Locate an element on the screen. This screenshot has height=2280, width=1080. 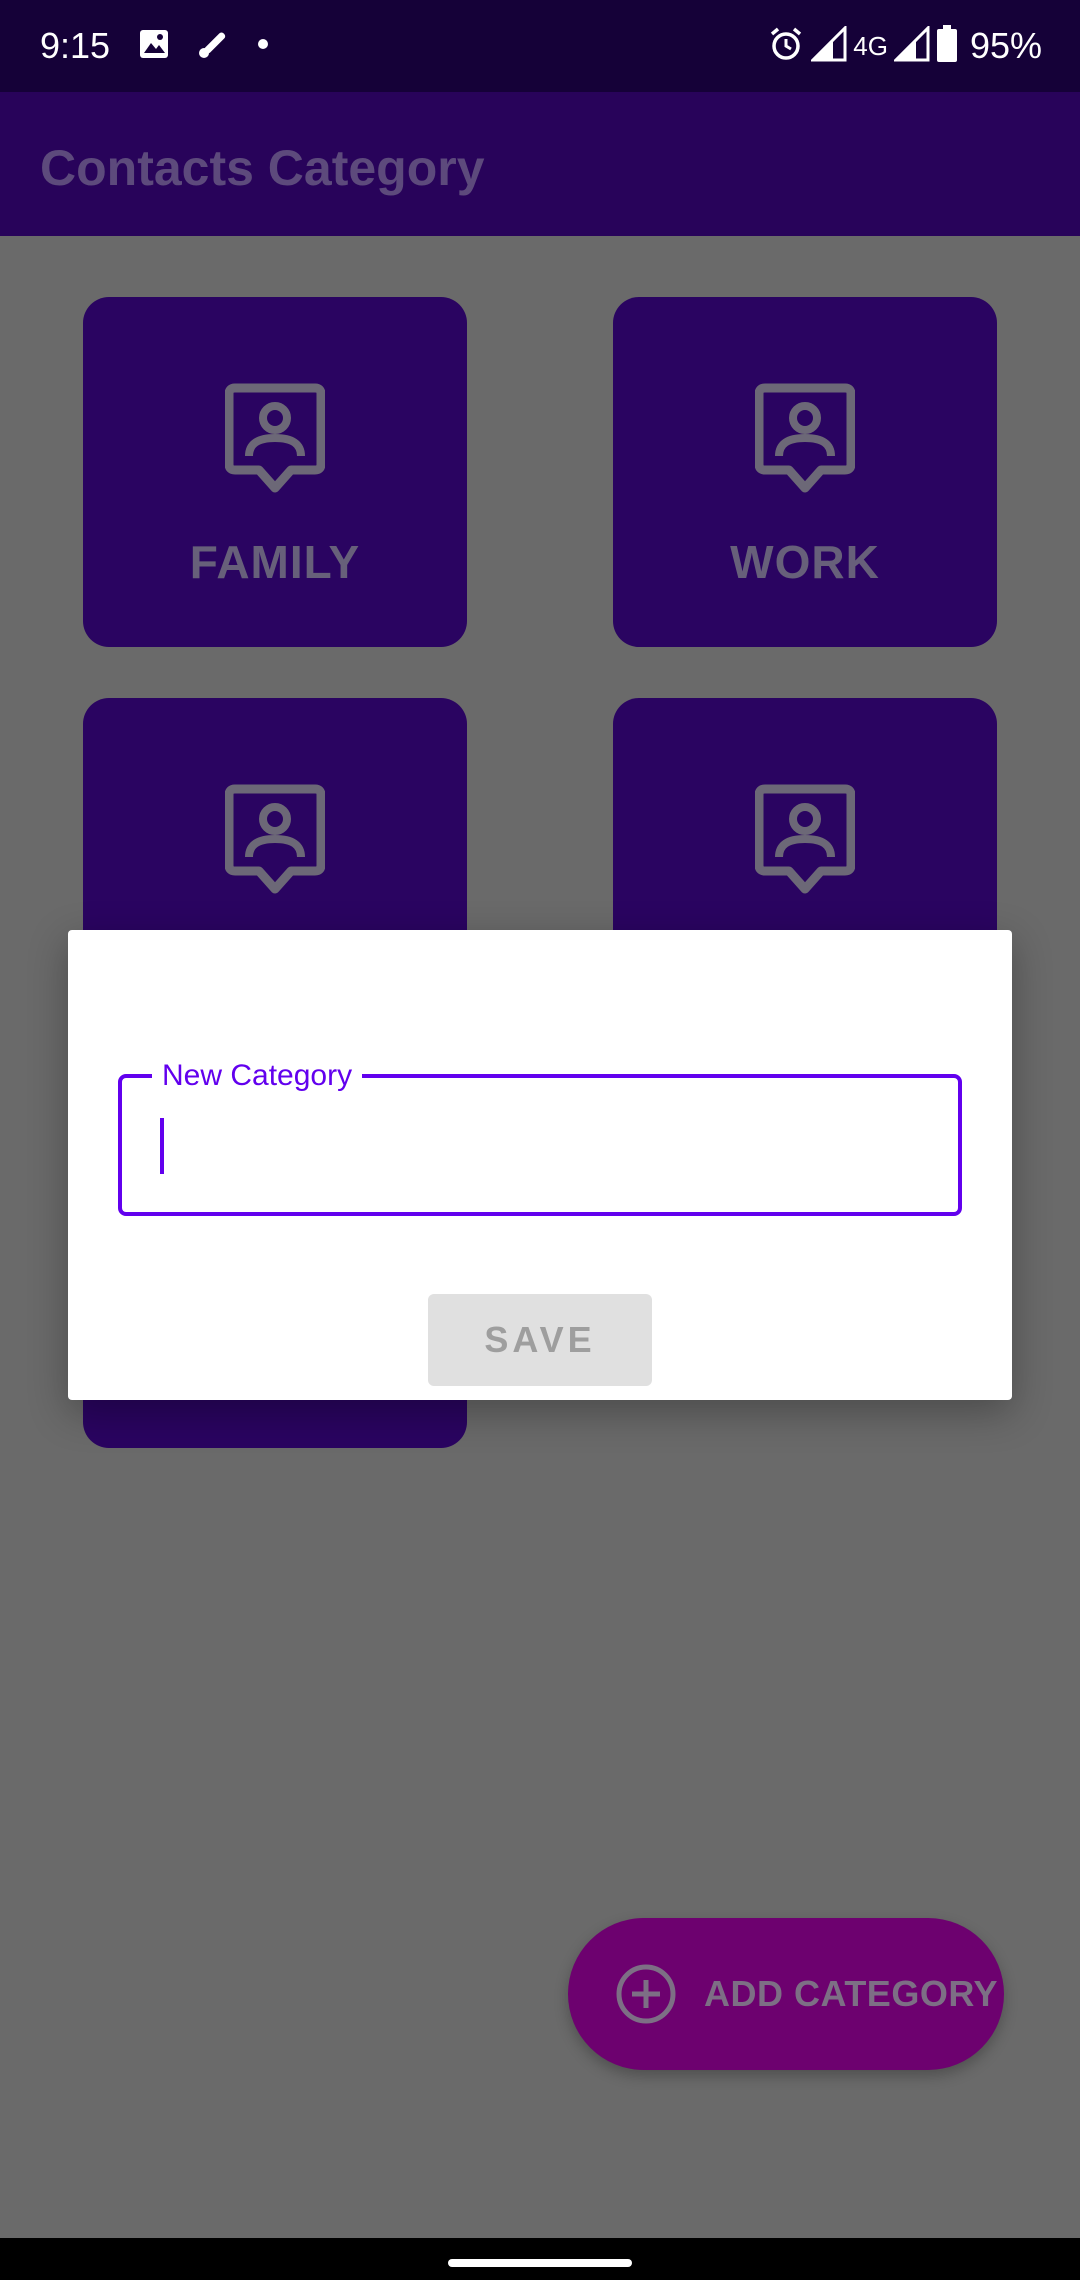
new-category-field: New Category is located at coordinates (540, 1136).